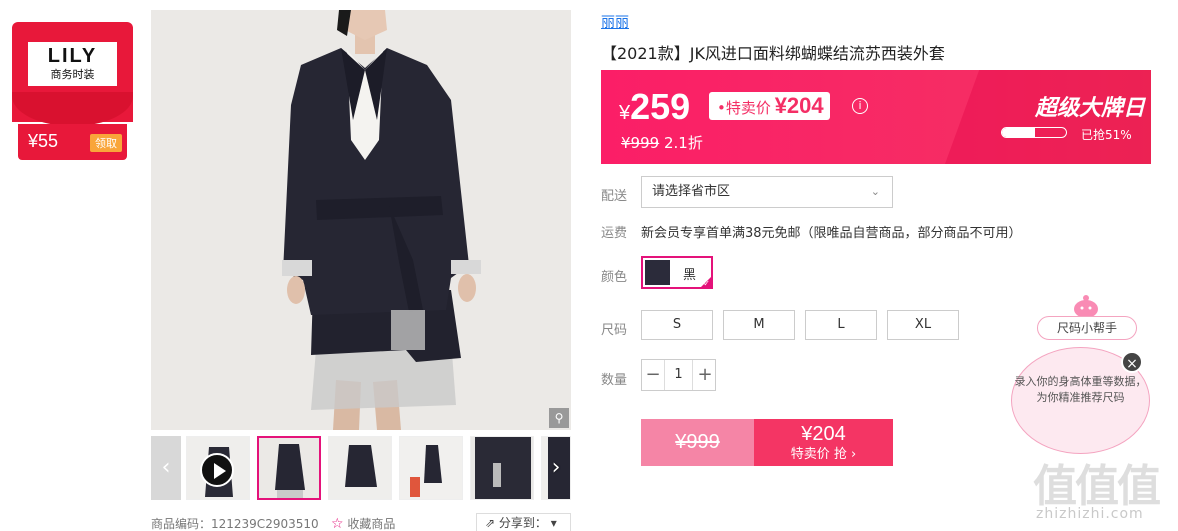  What do you see at coordinates (614, 196) in the screenshot?
I see `delivery-label: 配送` at bounding box center [614, 196].